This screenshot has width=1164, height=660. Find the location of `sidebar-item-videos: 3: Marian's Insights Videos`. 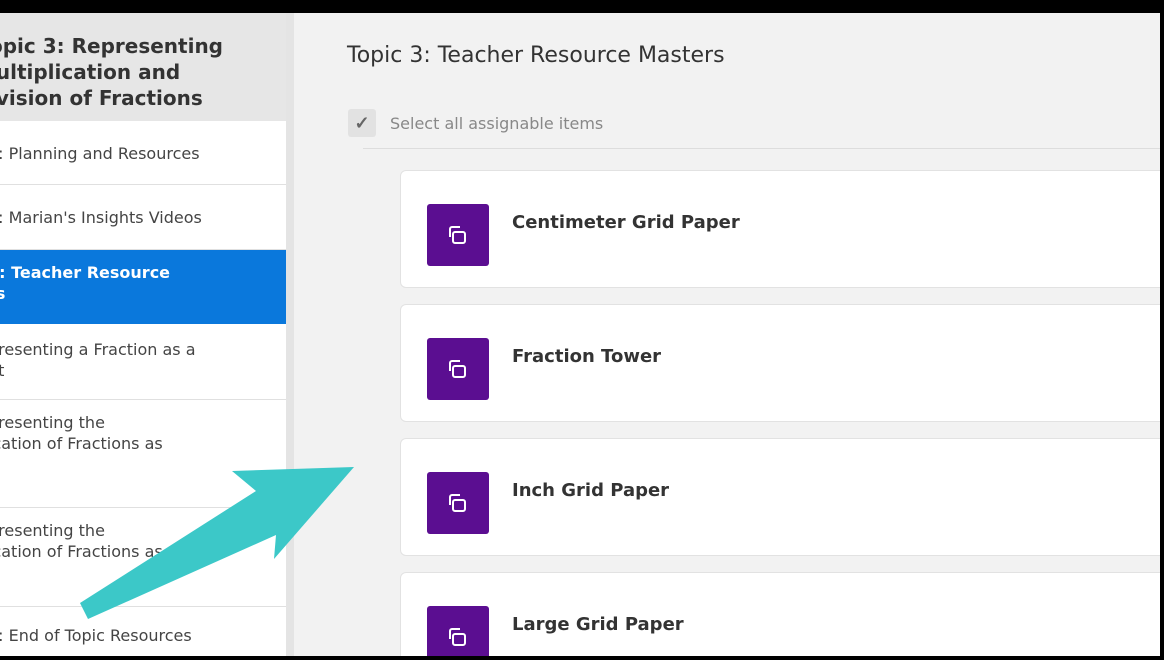

sidebar-item-videos: 3: Marian's Insights Videos is located at coordinates (143, 217).